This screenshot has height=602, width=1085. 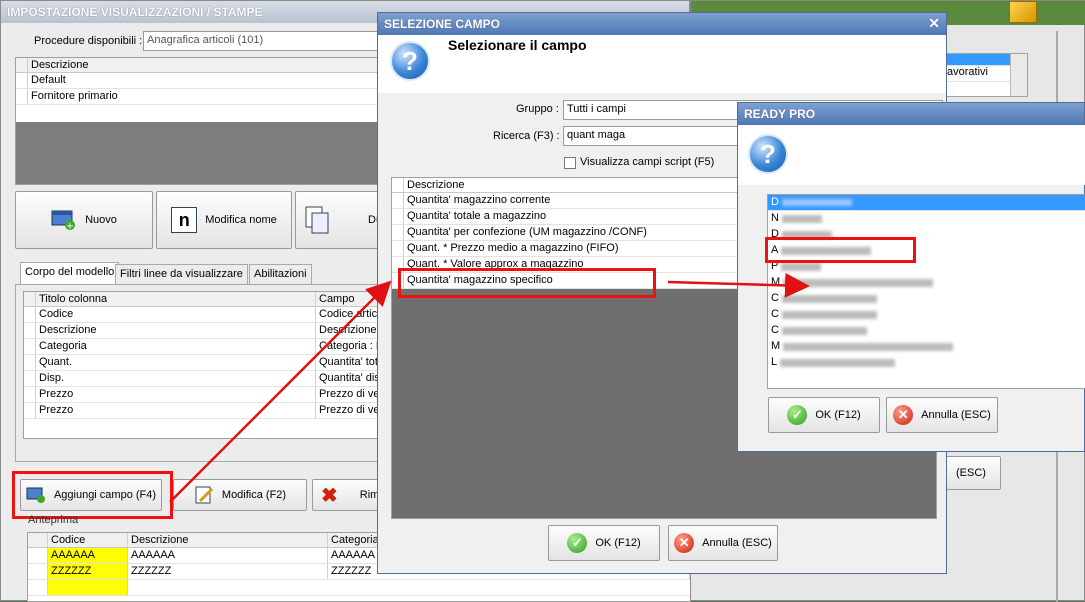 I want to click on right-annulla-button: (ESC), so click(x=971, y=473).